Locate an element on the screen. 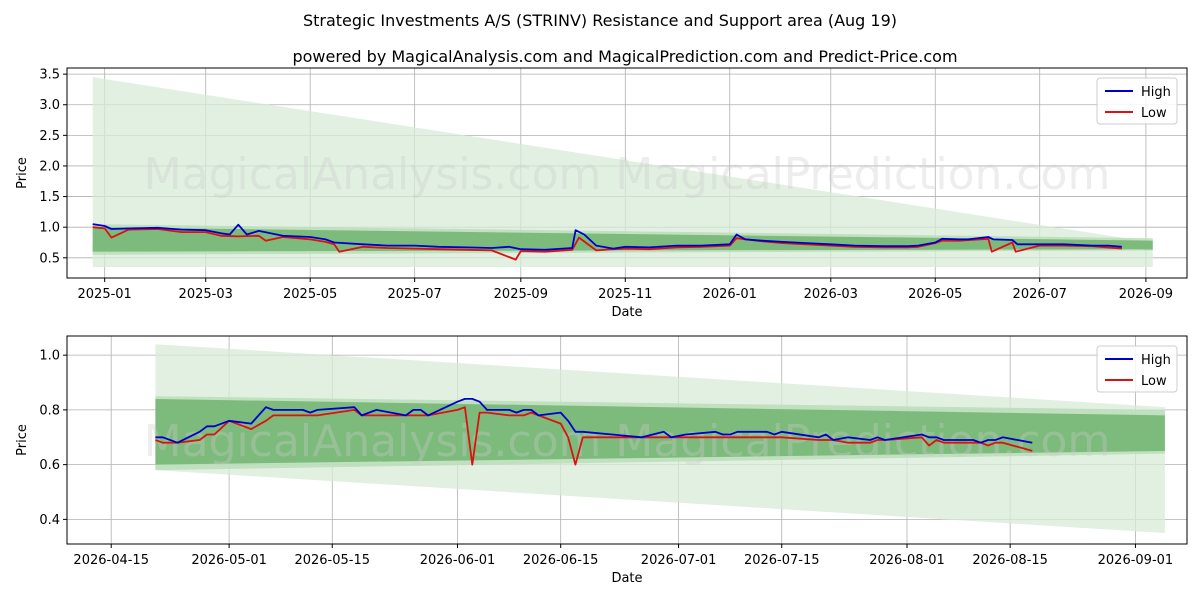 The width and height of the screenshot is (1200, 600). x-tick-label: 2025-07 is located at coordinates (414, 294).